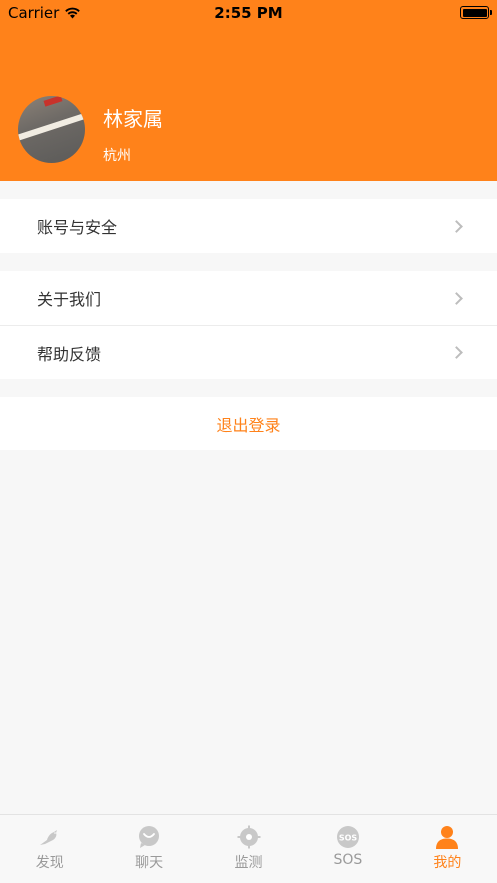  I want to click on menu-item-about-us: 关于我们, so click(248, 298).